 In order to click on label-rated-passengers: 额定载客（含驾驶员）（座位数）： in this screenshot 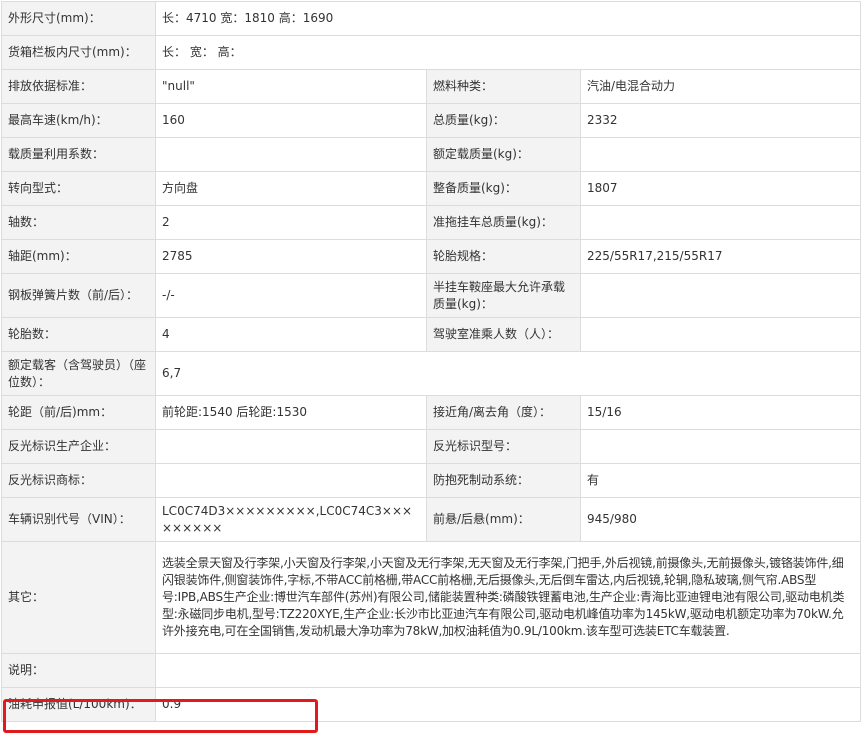, I will do `click(78, 373)`.